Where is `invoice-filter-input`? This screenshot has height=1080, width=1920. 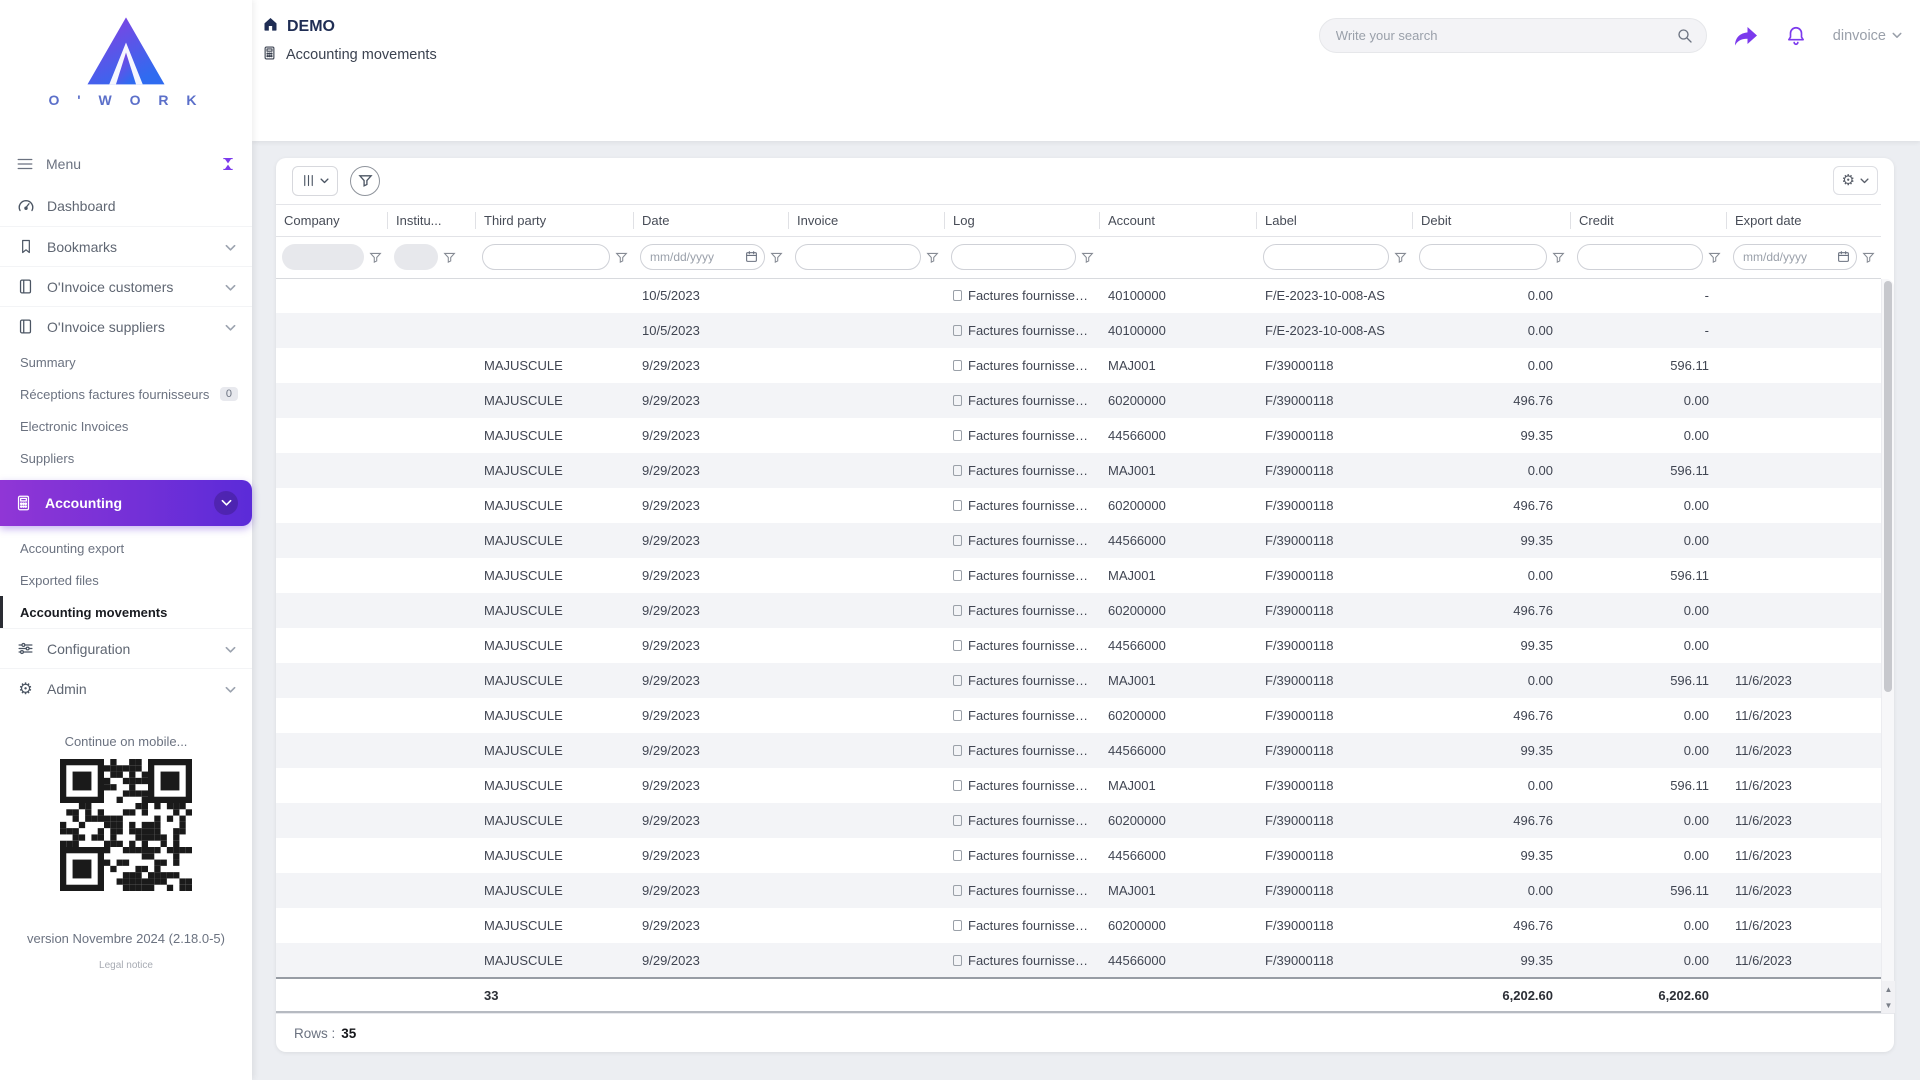
invoice-filter-input is located at coordinates (858, 257).